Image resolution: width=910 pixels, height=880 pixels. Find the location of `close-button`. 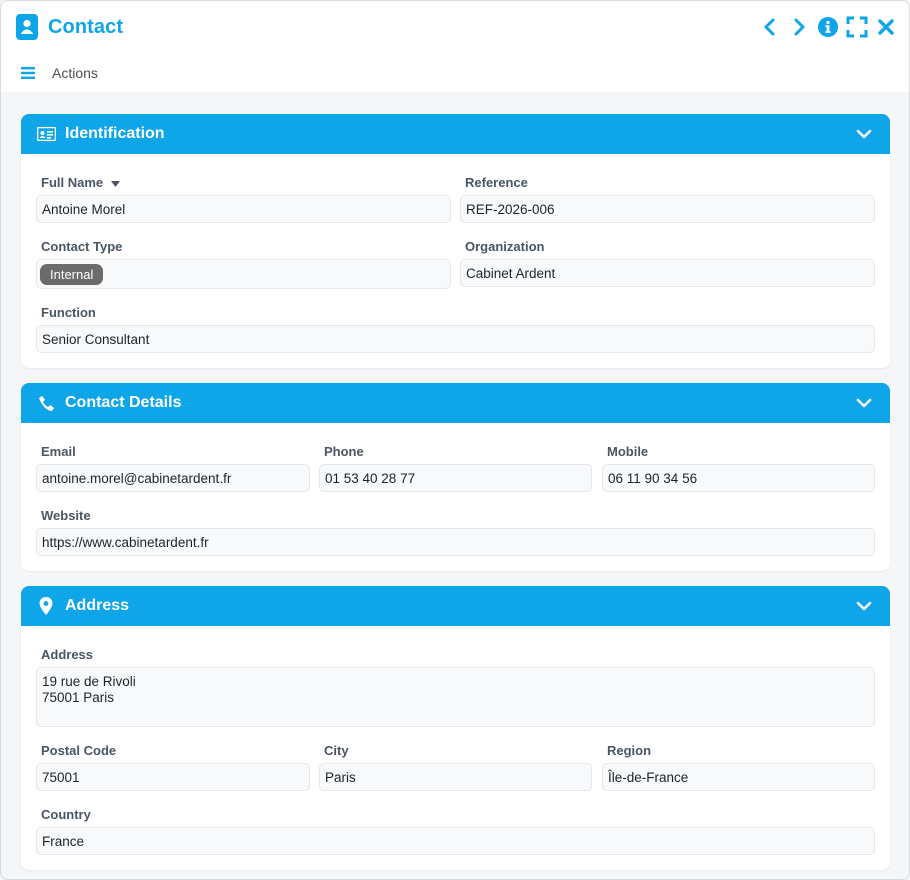

close-button is located at coordinates (886, 27).